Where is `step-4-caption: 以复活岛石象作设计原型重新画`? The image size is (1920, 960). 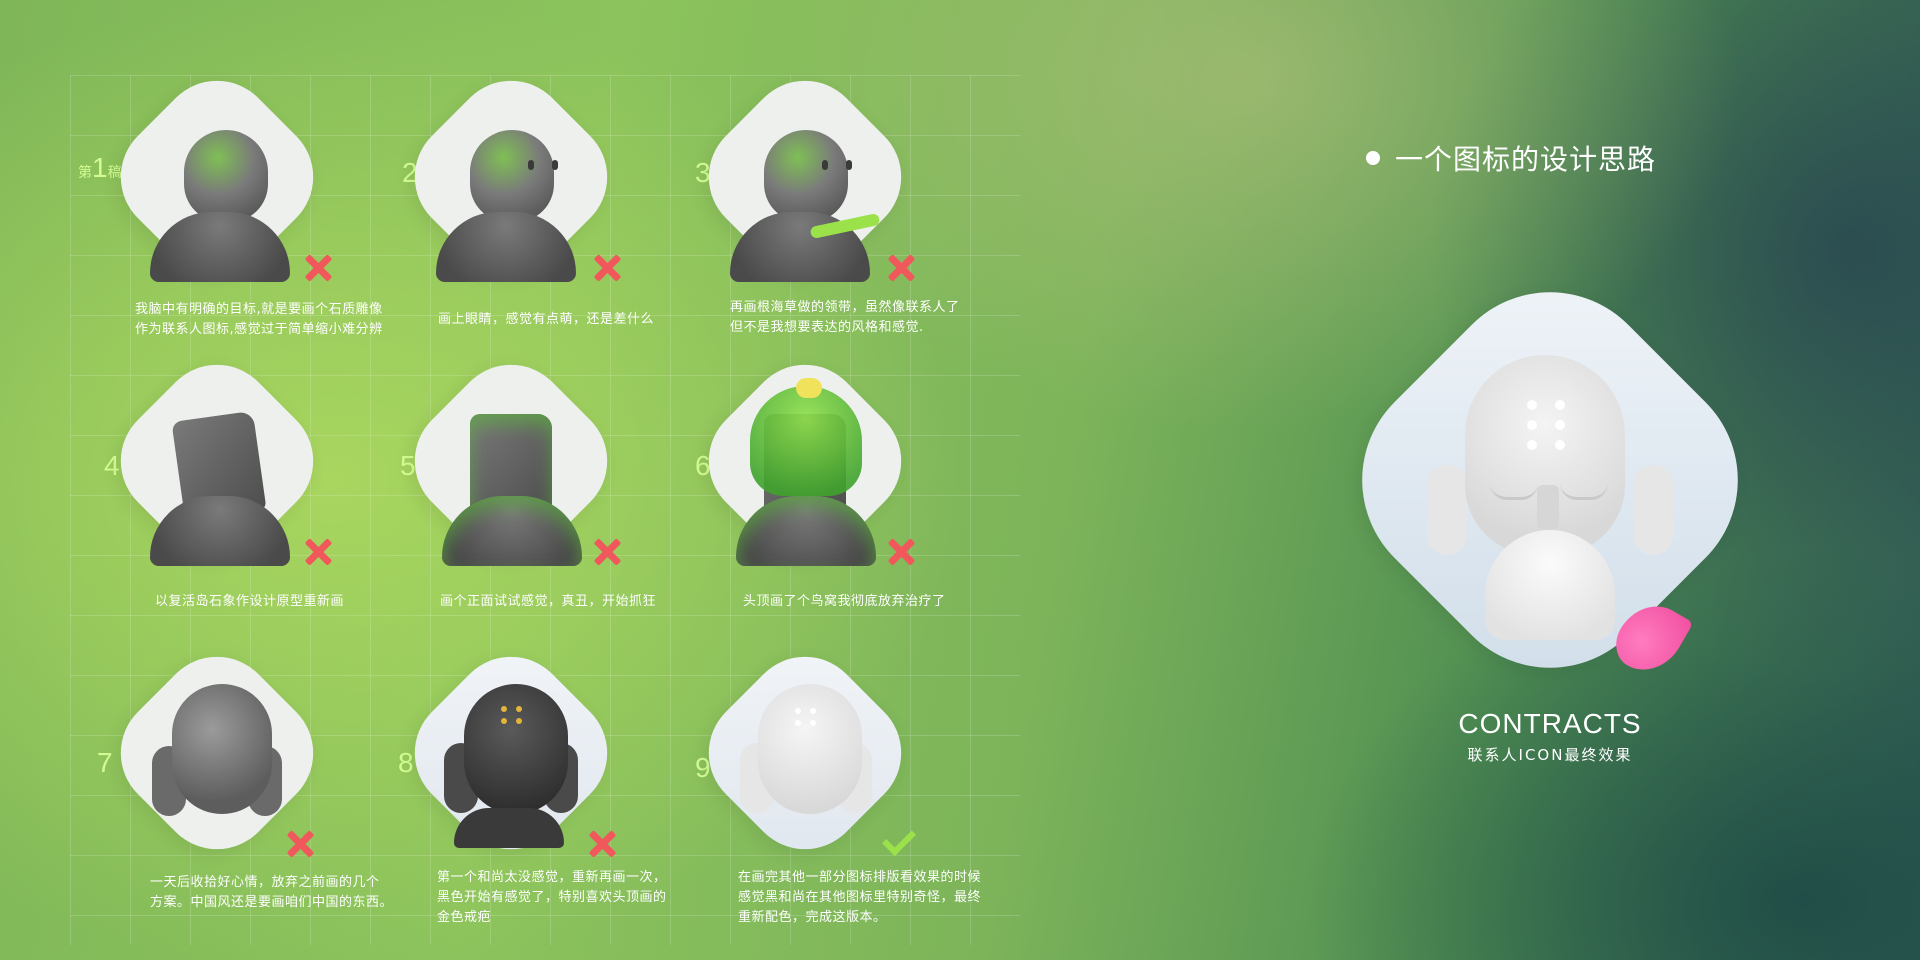 step-4-caption: 以复活岛石象作设计原型重新画 is located at coordinates (250, 601).